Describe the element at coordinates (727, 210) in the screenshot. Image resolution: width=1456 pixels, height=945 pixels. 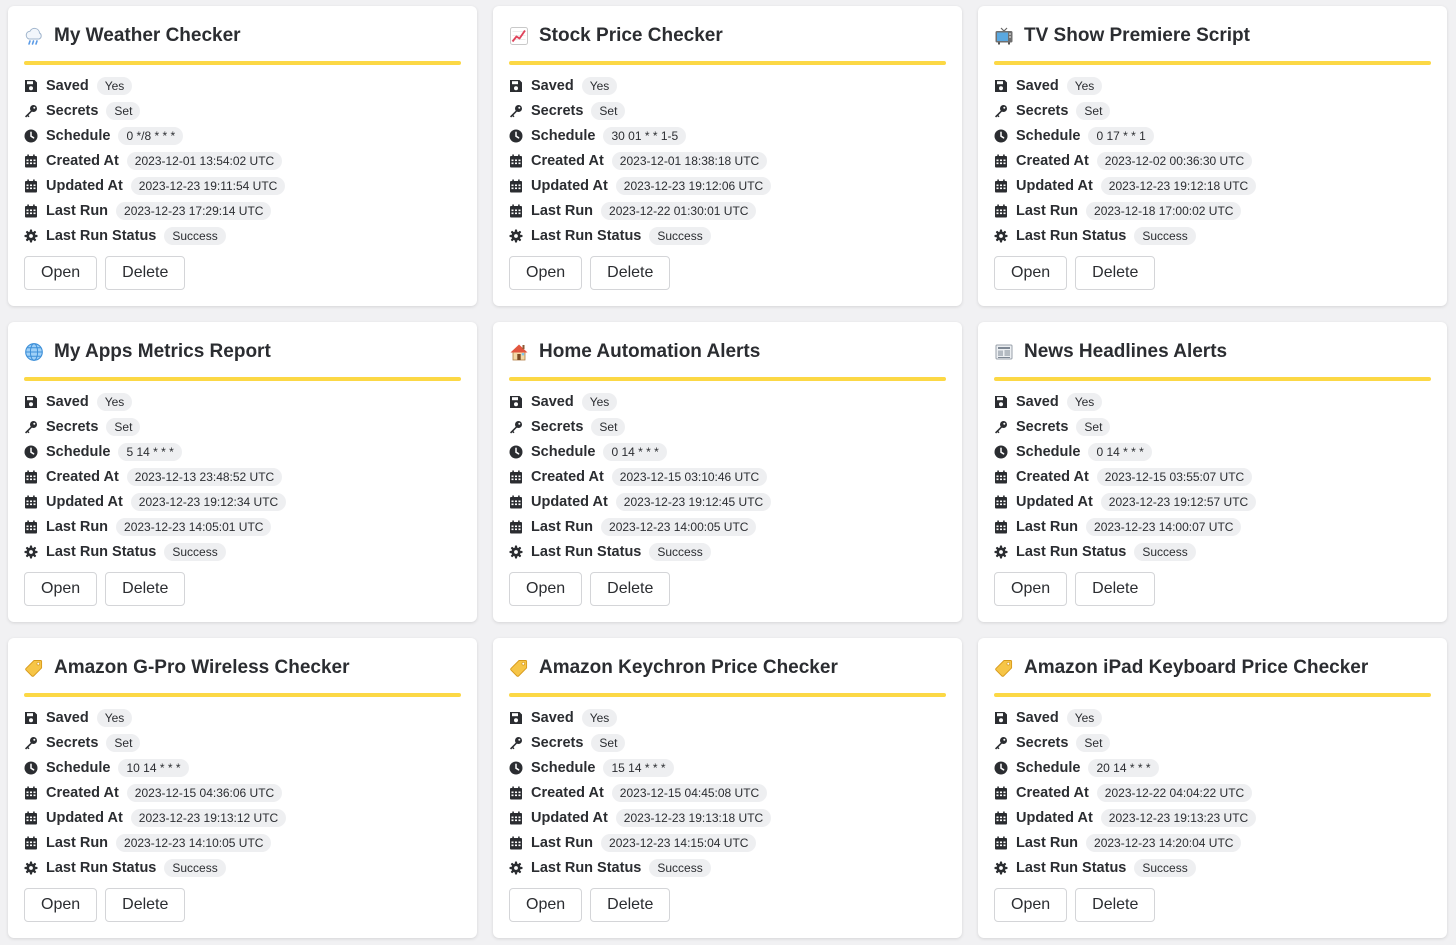
I see `last-run-row: Last Run 2023-12-22 01:30:01 UTC` at that location.